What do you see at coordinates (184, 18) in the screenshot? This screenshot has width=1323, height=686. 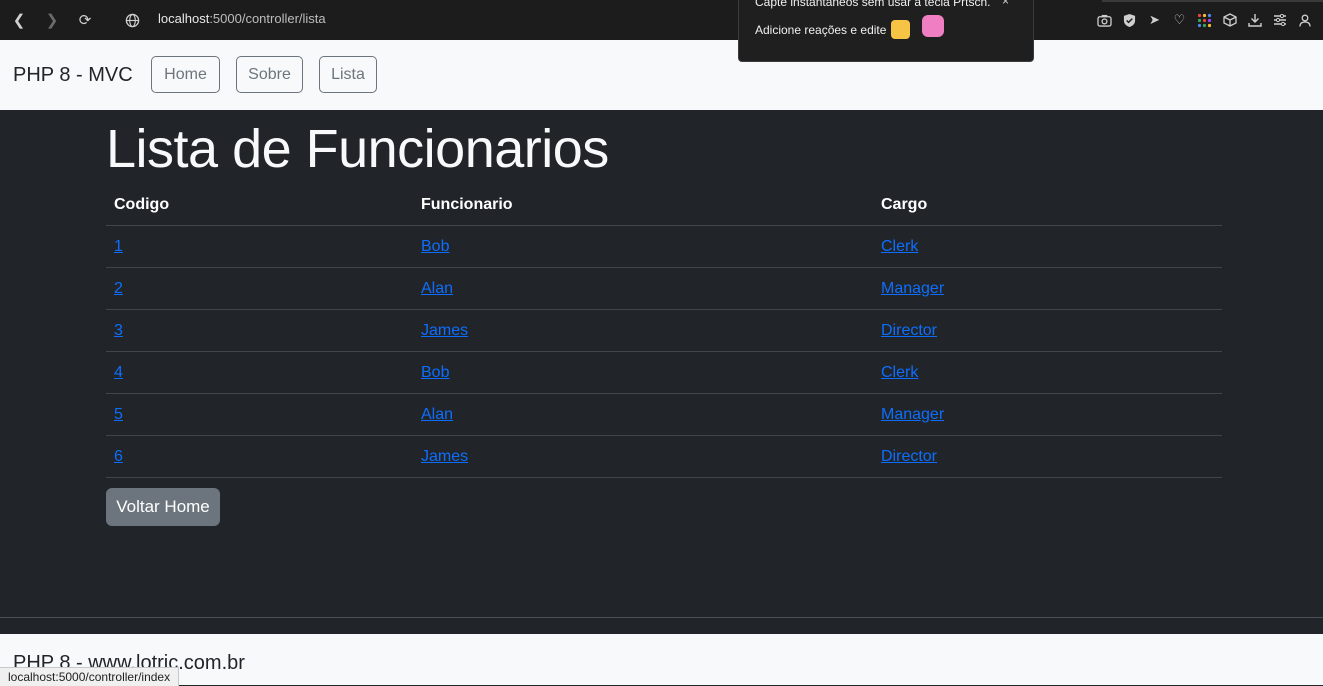 I see `url-host: localhost` at bounding box center [184, 18].